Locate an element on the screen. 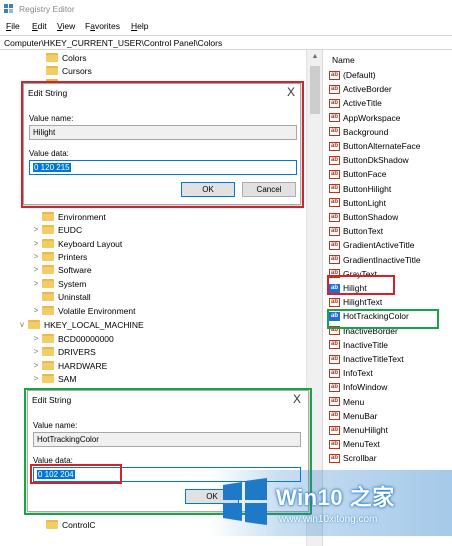 The image size is (452, 546). value-item: ab AppWorkspace is located at coordinates (364, 118).